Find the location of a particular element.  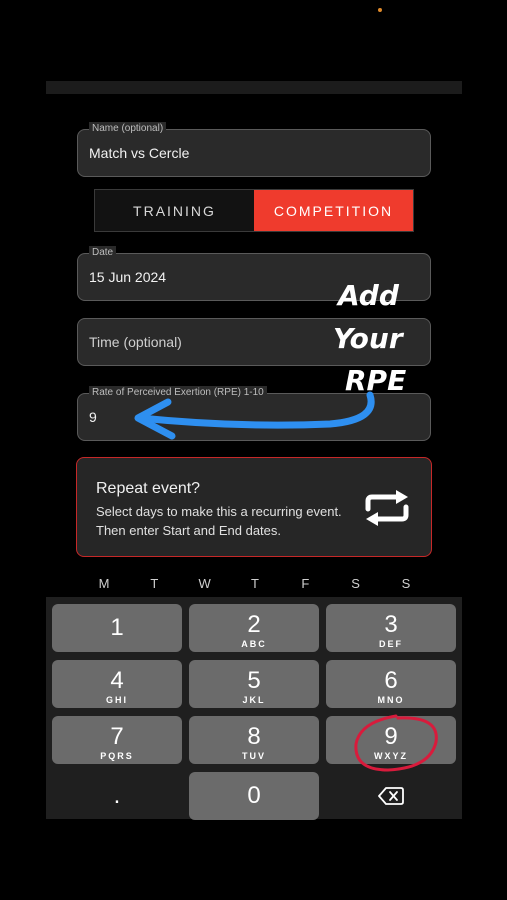

backspace-key is located at coordinates (391, 796).